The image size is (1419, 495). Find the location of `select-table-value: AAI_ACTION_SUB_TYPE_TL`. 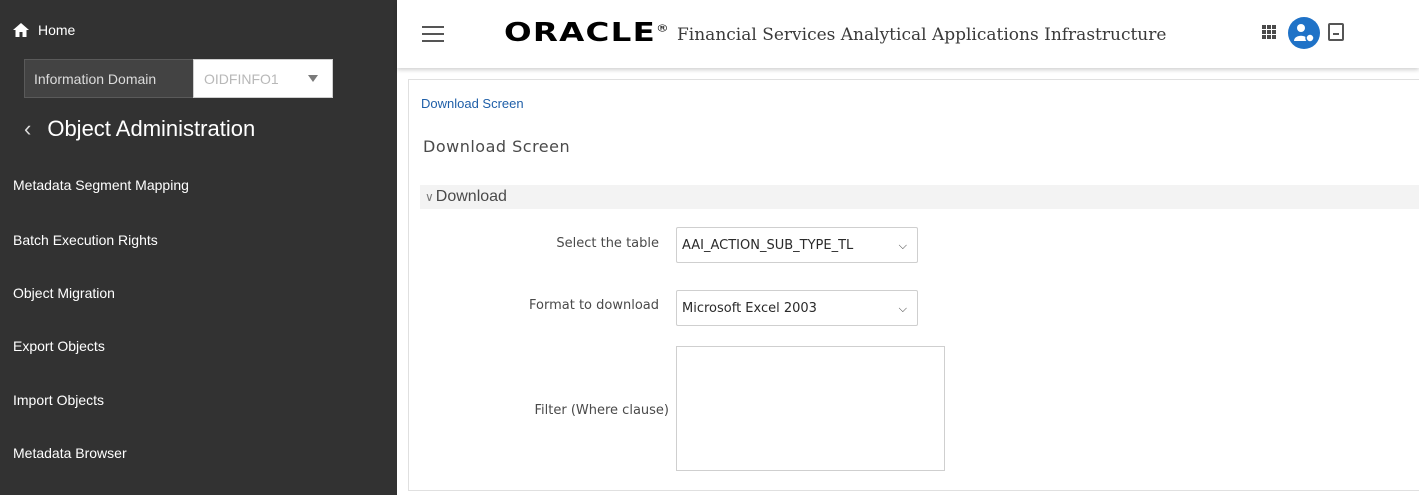

select-table-value: AAI_ACTION_SUB_TYPE_TL is located at coordinates (768, 245).